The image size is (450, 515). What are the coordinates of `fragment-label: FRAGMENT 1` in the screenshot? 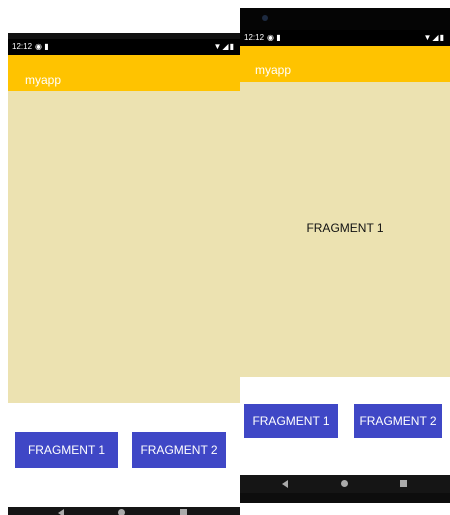 It's located at (345, 228).